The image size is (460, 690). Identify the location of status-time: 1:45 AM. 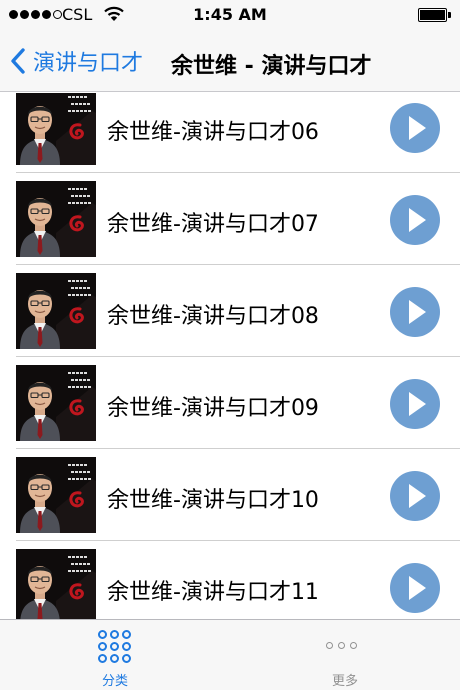
(230, 14).